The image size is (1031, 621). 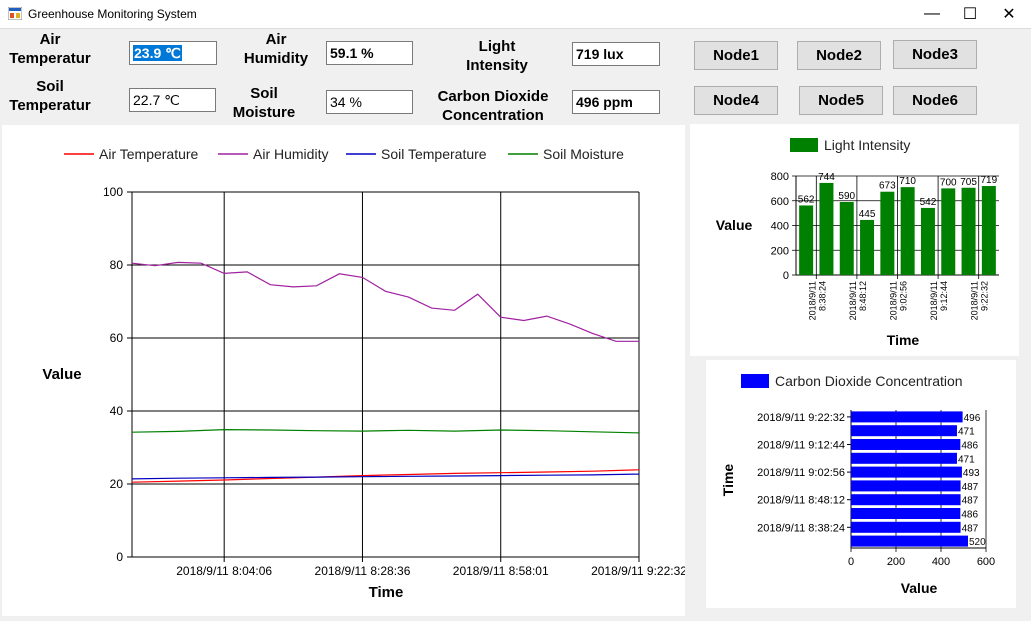 I want to click on y-tick-label: 2018/9/11 8:38:24, so click(x=801, y=528).